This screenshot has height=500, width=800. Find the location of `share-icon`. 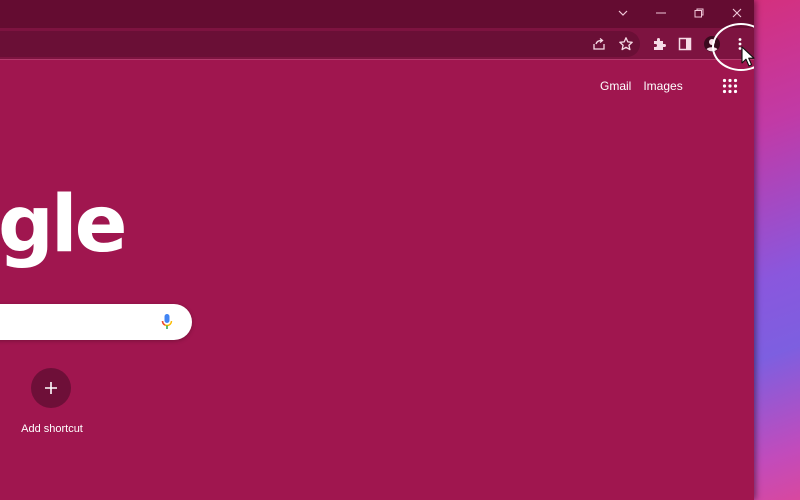

share-icon is located at coordinates (599, 43).